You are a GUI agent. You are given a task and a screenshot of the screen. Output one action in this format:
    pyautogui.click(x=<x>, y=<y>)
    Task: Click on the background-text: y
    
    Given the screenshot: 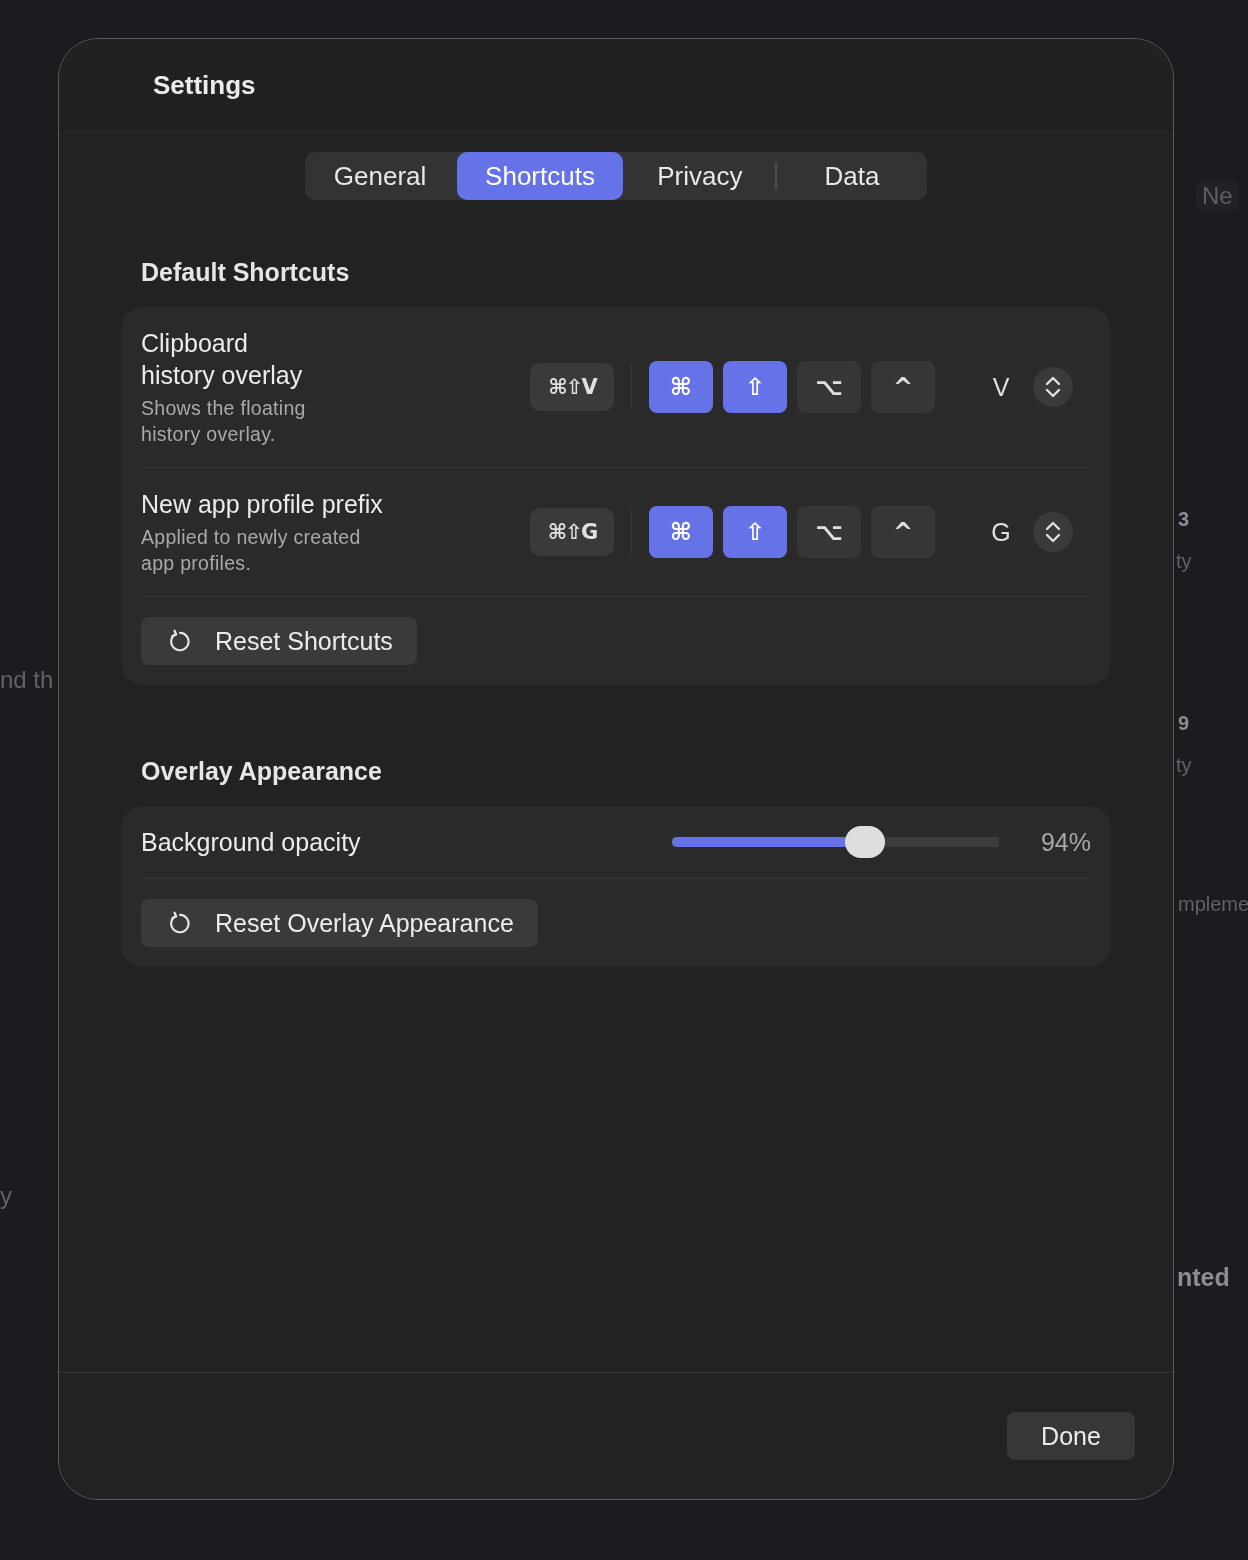 What is the action you would take?
    pyautogui.click(x=6, y=1196)
    